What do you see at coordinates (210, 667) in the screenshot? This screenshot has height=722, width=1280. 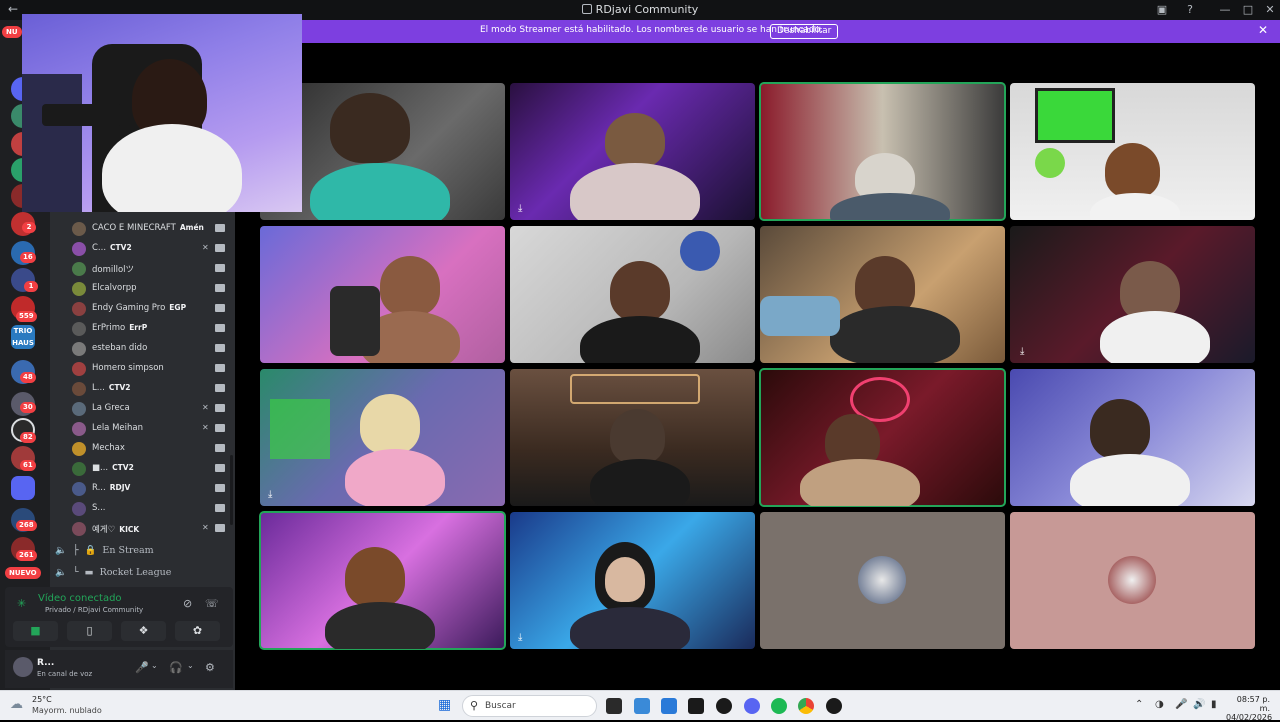 I see `settings-gear-icon: ⚙` at bounding box center [210, 667].